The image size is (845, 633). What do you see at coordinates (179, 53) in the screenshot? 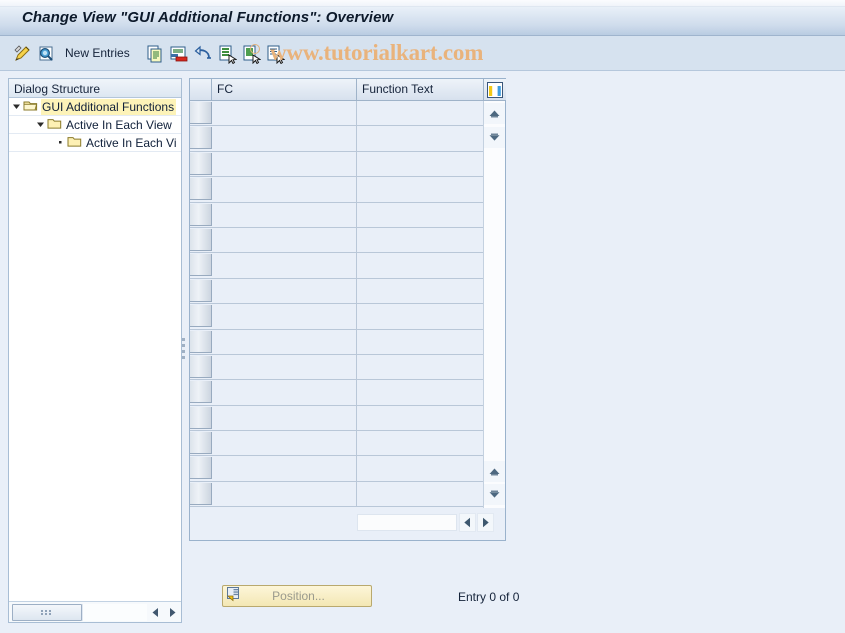
I see `delete-row-button` at bounding box center [179, 53].